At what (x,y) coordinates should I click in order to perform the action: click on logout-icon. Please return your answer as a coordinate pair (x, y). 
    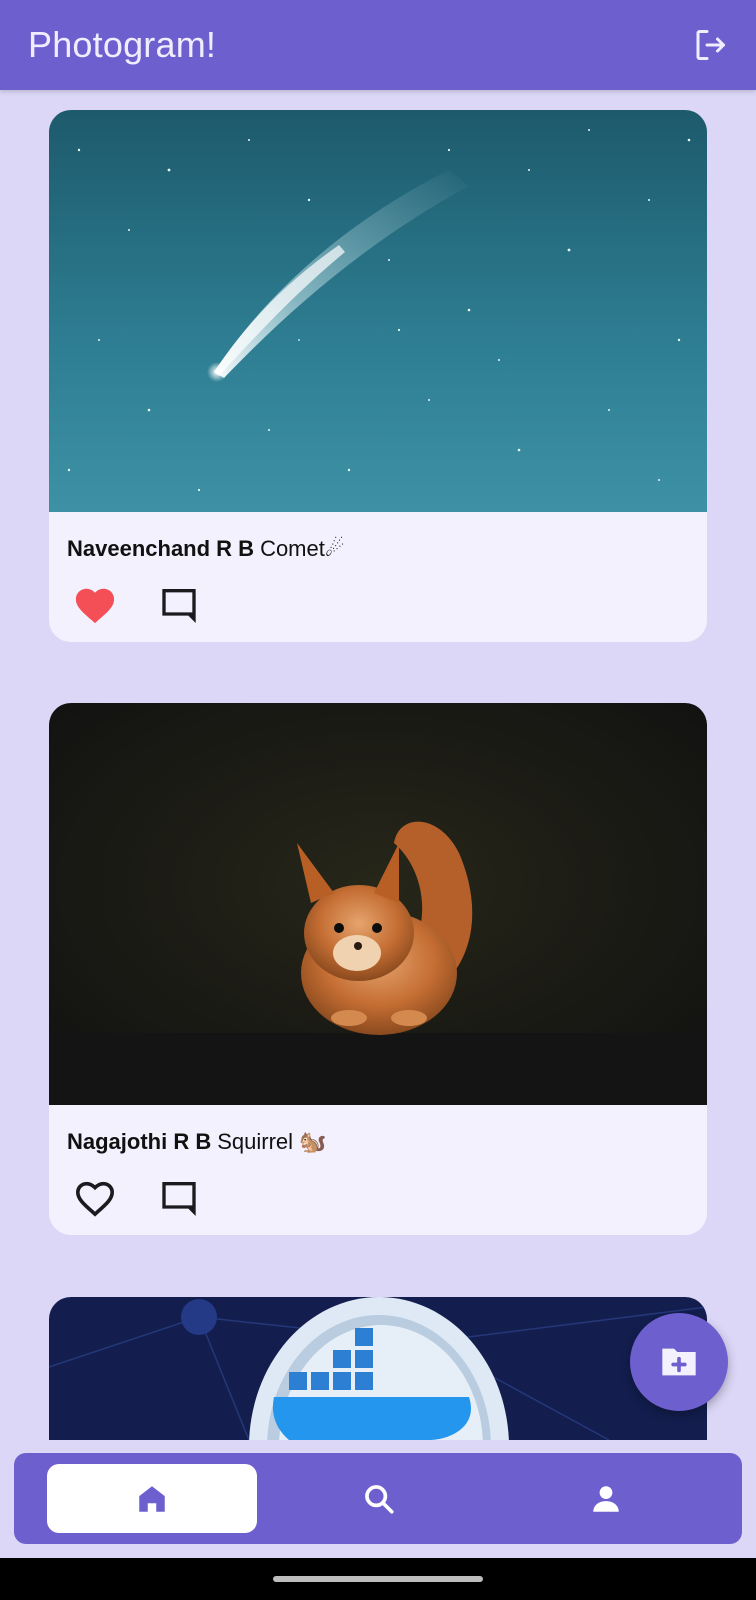
    Looking at the image, I should click on (710, 45).